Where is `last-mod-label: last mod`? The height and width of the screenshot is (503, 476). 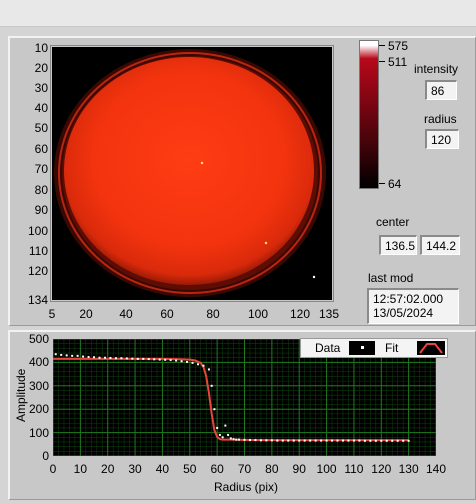 last-mod-label: last mod is located at coordinates (391, 278).